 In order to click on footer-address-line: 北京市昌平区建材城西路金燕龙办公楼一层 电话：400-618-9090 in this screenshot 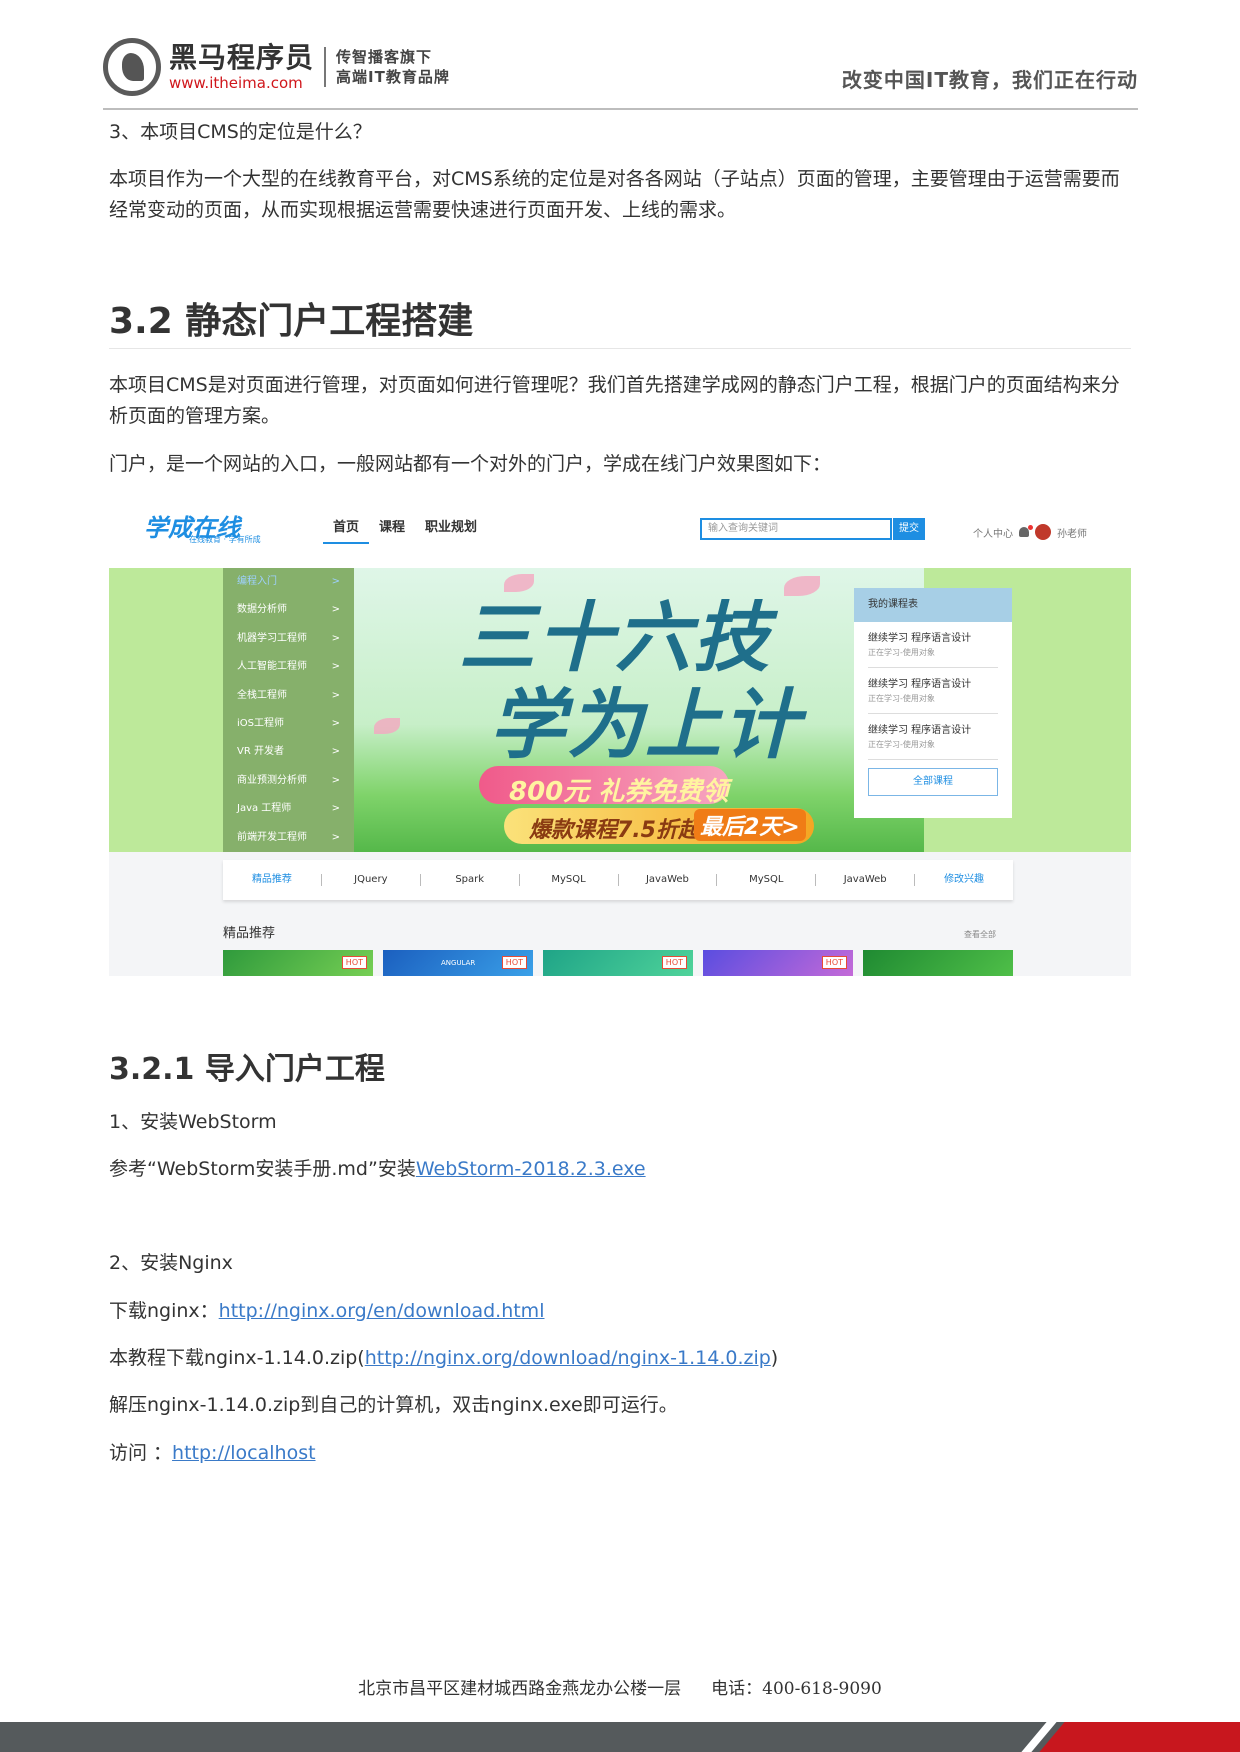, I will do `click(620, 1686)`.